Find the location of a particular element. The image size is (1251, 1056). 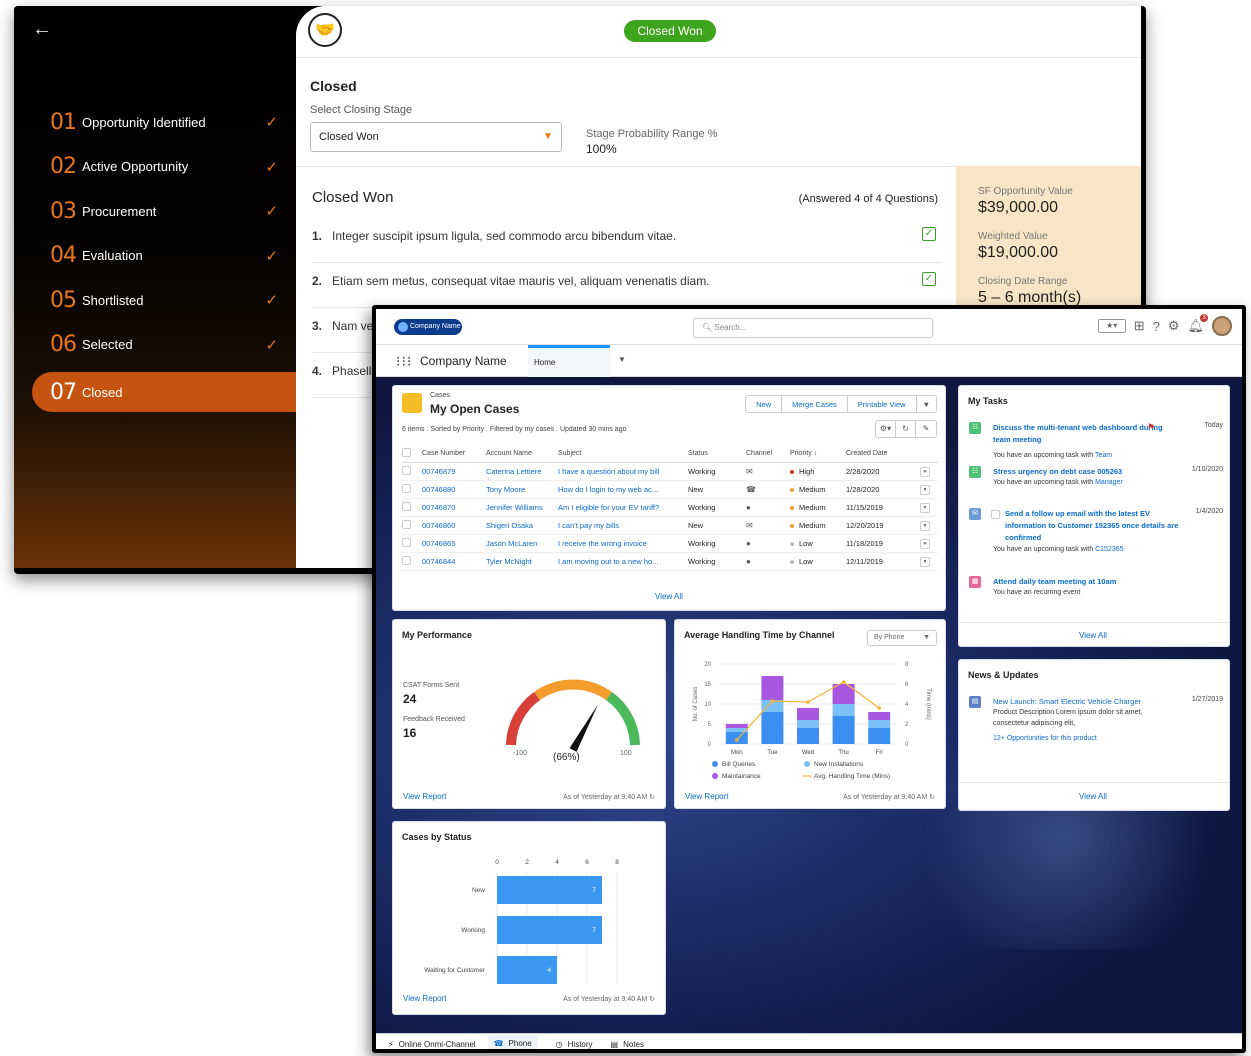

stage-item: 06 Selected ✓ is located at coordinates (164, 345).